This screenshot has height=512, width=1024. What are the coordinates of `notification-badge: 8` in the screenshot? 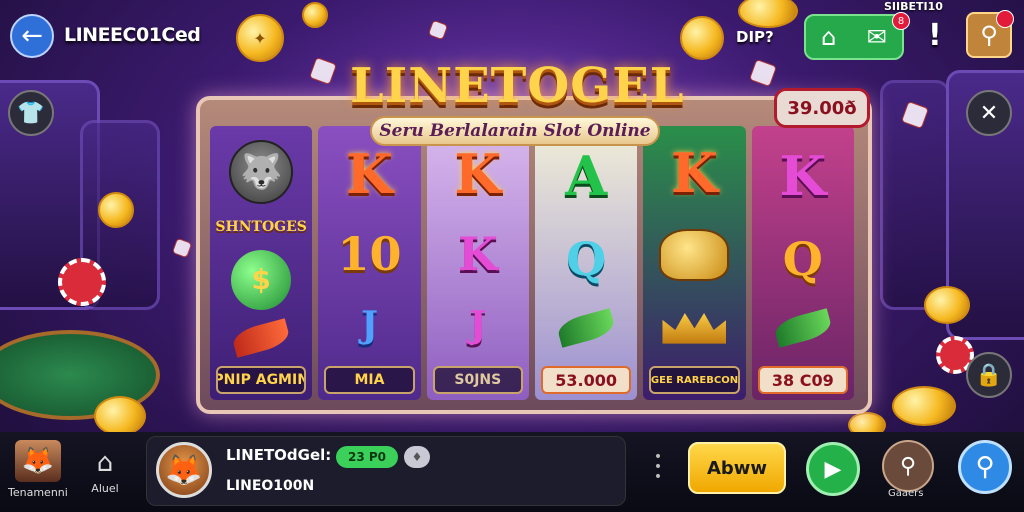 It's located at (901, 21).